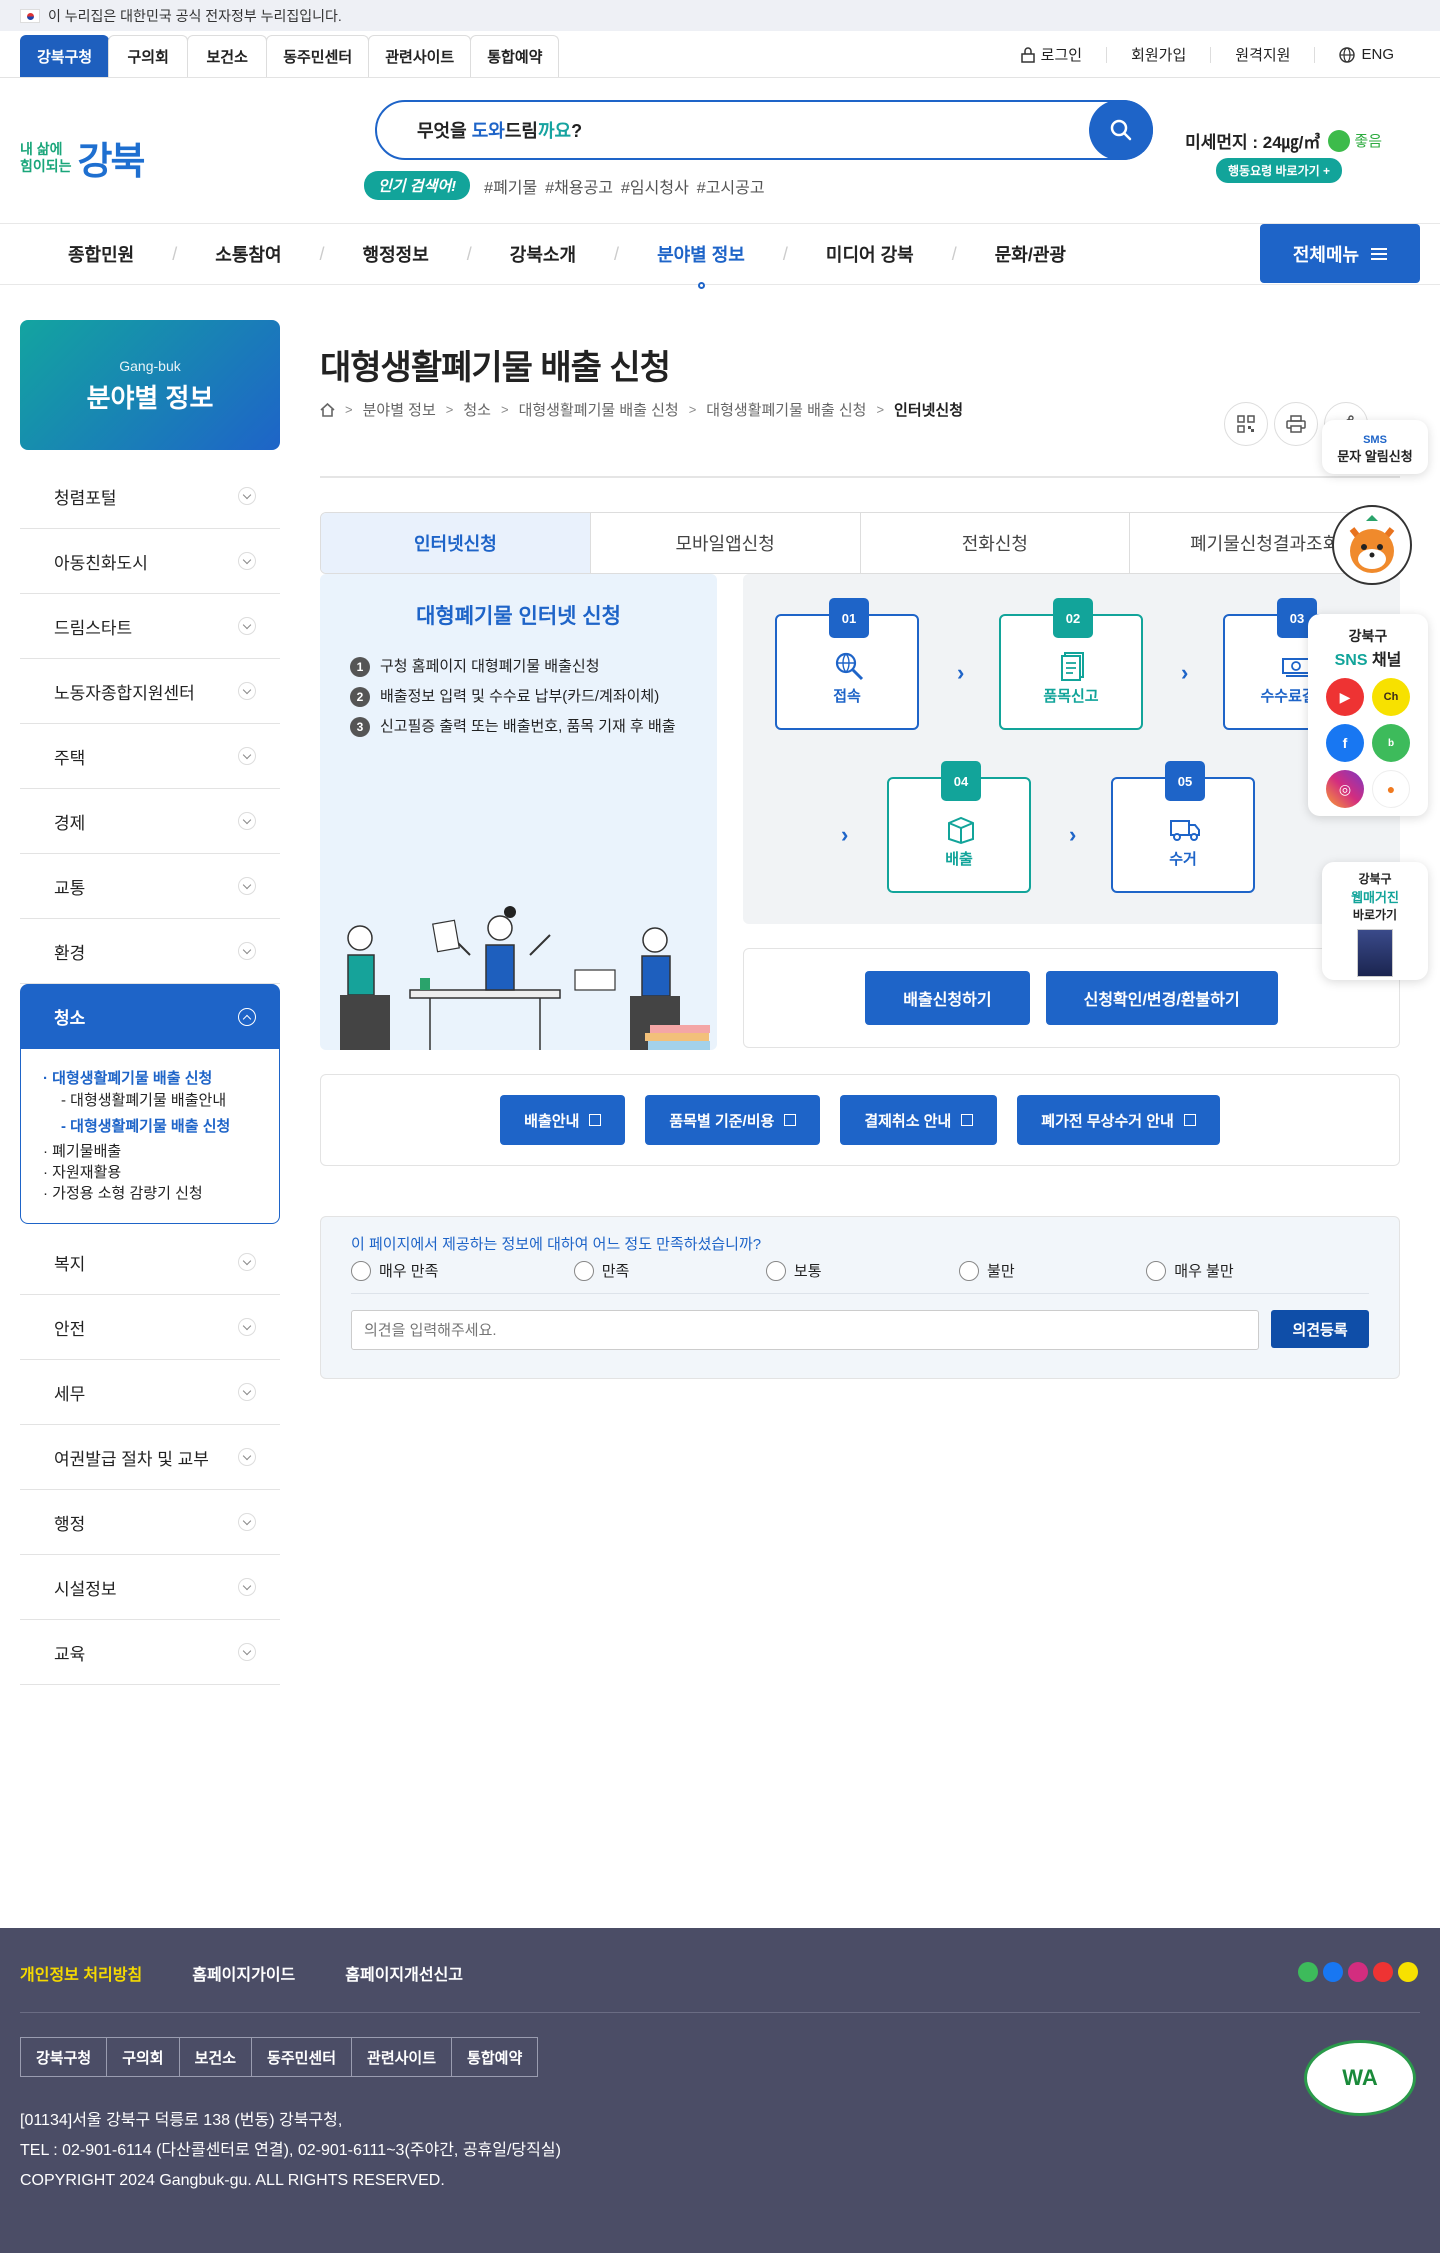 This screenshot has height=2253, width=1440. I want to click on footer-tab: 구의회, so click(143, 2057).